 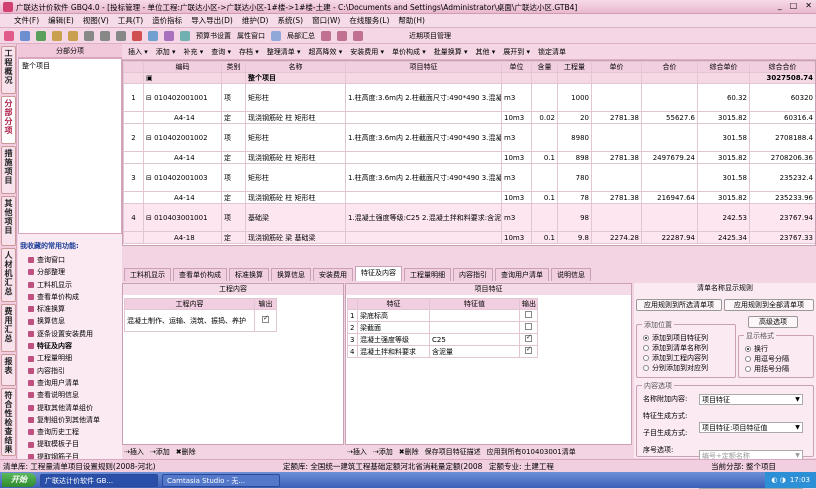 What do you see at coordinates (782, 97) in the screenshot?
I see `cell-utotal: 60320` at bounding box center [782, 97].